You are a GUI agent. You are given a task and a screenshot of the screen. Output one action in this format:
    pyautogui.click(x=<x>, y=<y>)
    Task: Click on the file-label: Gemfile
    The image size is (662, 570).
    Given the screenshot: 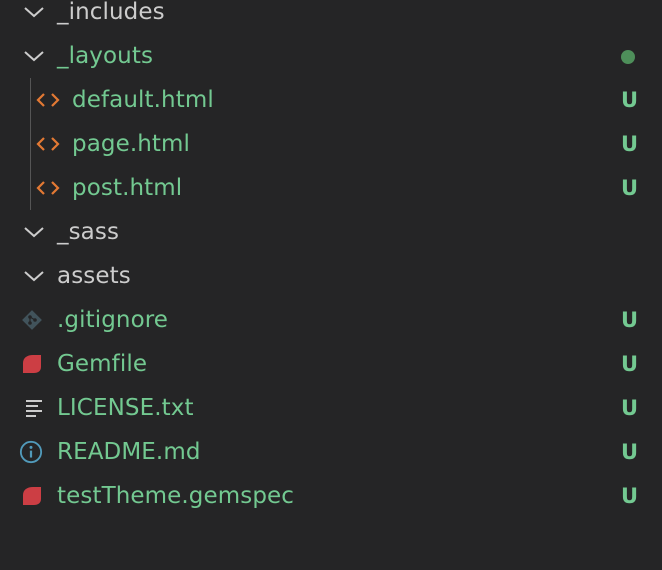 What is the action you would take?
    pyautogui.click(x=102, y=364)
    